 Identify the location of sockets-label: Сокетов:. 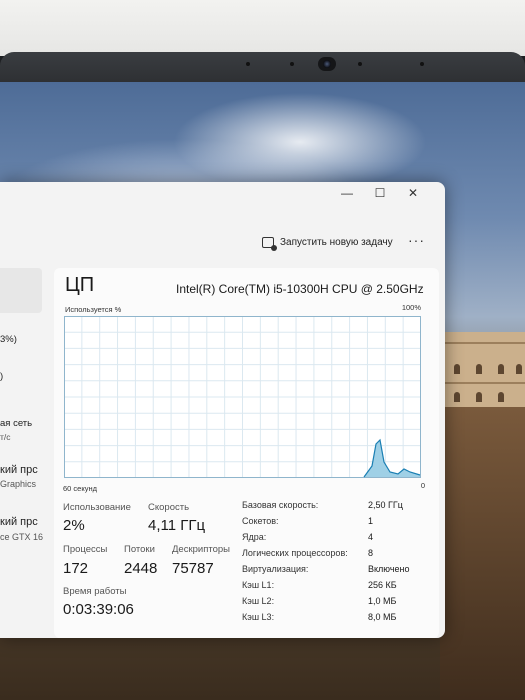
(260, 521).